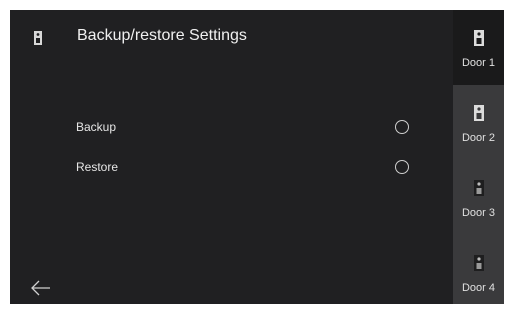 This screenshot has width=513, height=310. What do you see at coordinates (162, 35) in the screenshot?
I see `page-title: Backup/restore Settings` at bounding box center [162, 35].